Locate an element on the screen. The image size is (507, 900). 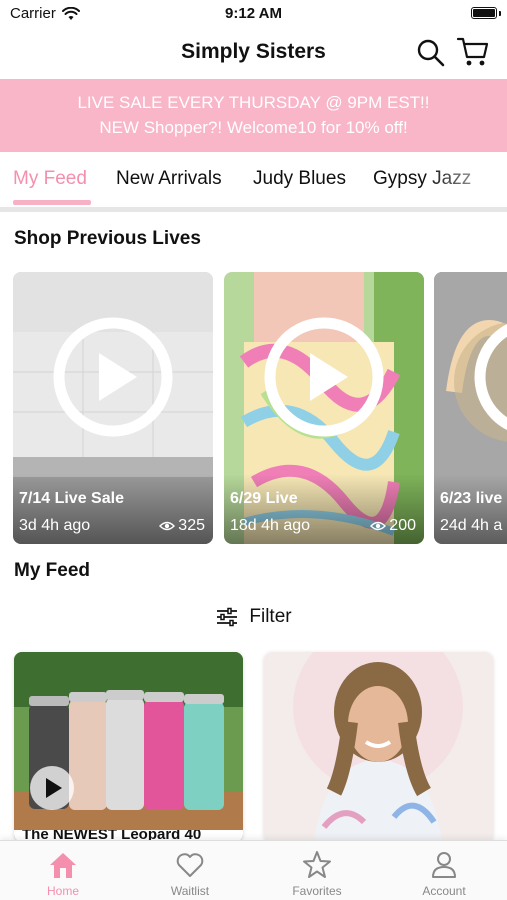
section-title-previous-lives: Shop Previous Lives is located at coordinates (107, 238).